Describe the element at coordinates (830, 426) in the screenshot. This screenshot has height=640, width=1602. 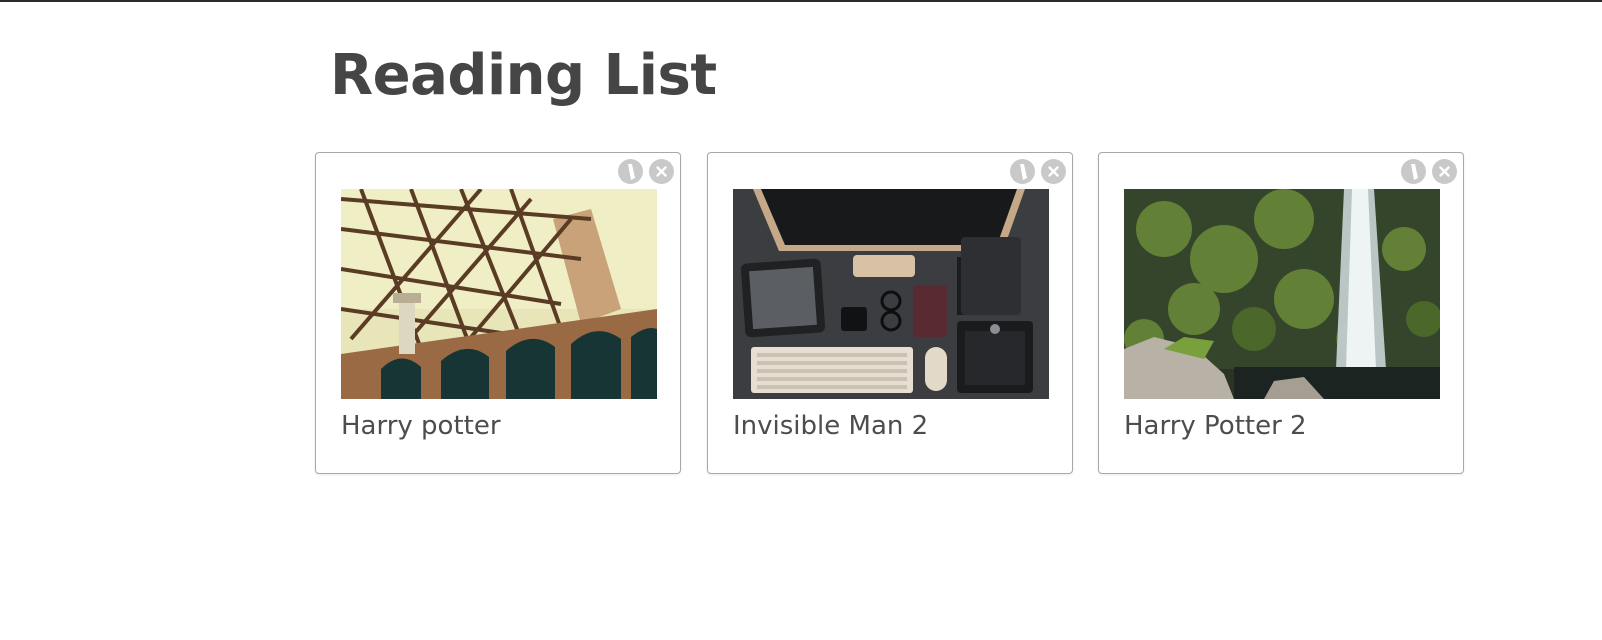
I see `book-title: Invisible Man 2` at that location.